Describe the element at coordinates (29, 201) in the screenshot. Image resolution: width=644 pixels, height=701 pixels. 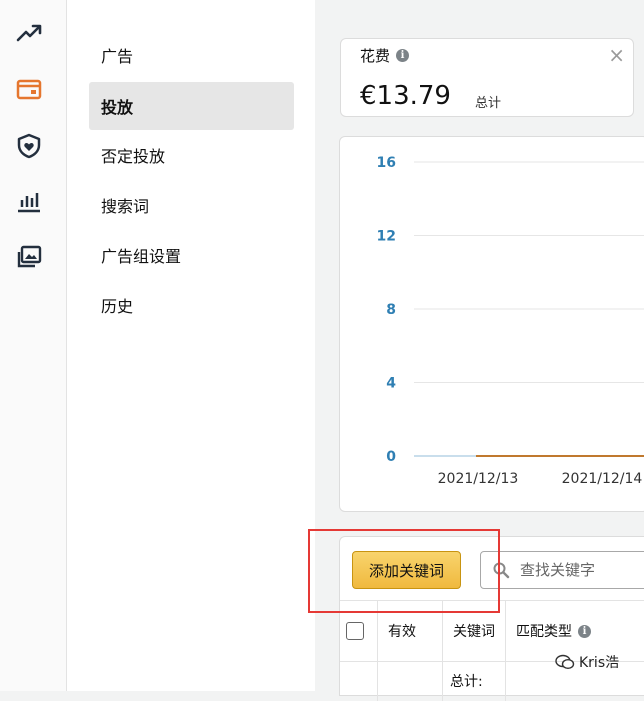
I see `bar-chart-icon` at that location.